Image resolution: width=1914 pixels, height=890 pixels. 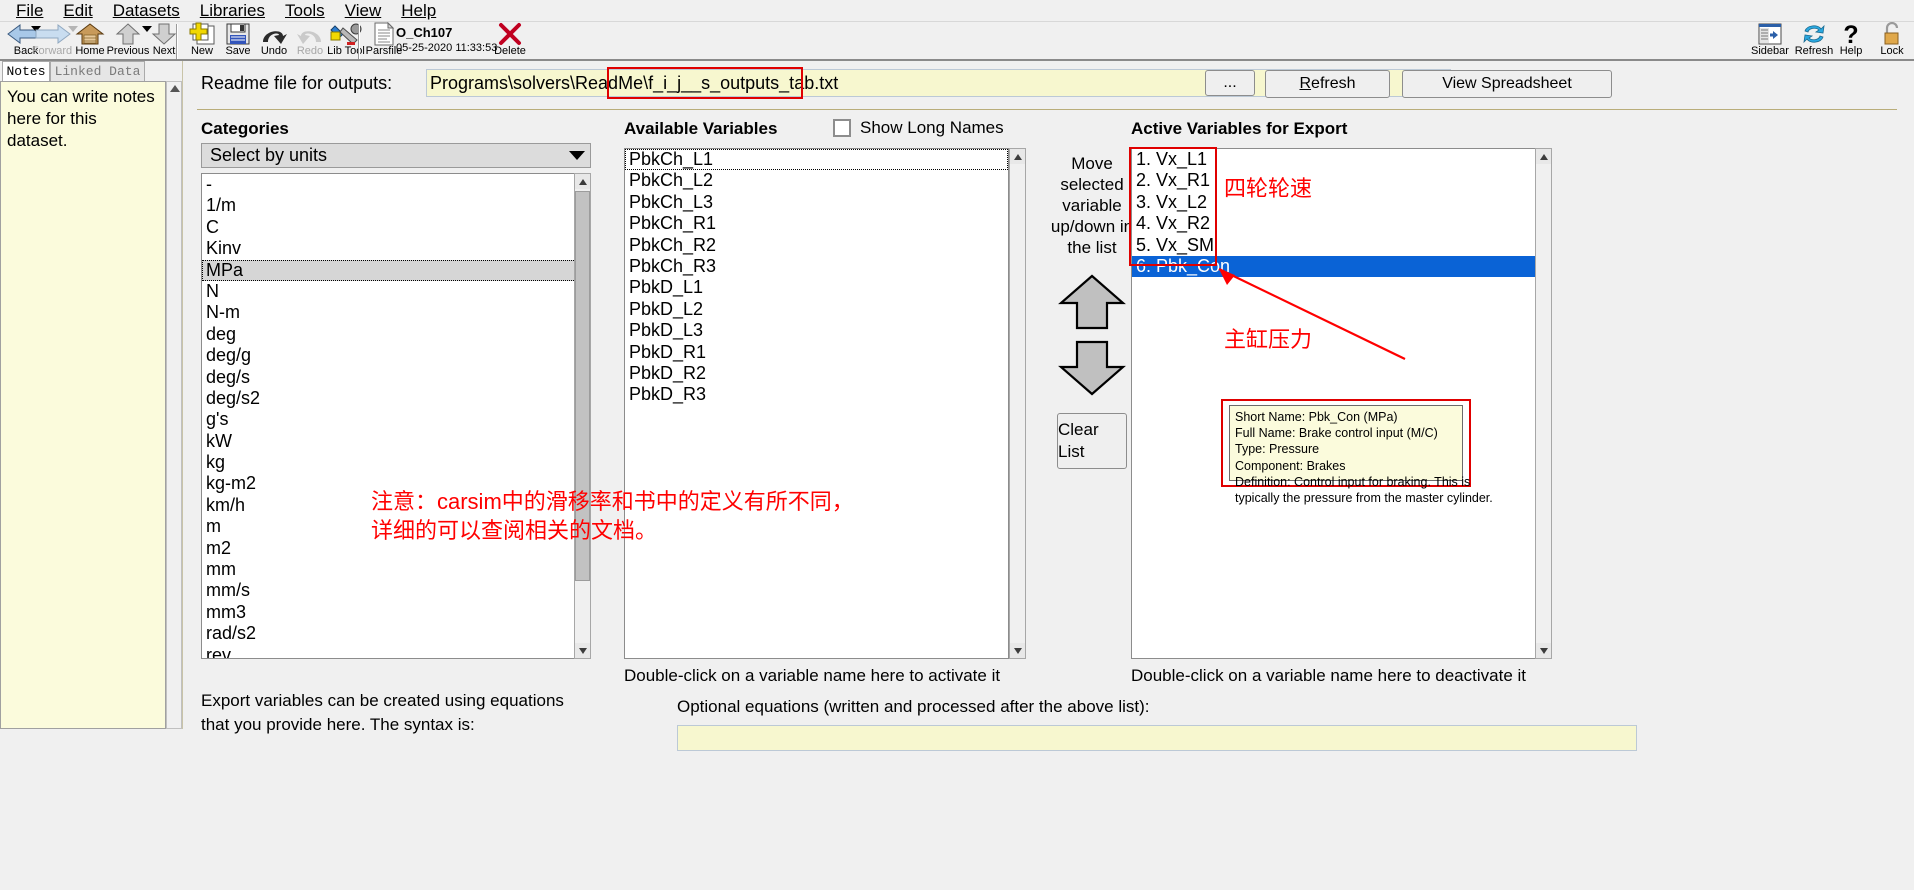 What do you see at coordinates (816, 352) in the screenshot?
I see `list-item-available-variable: PbkD_R1` at bounding box center [816, 352].